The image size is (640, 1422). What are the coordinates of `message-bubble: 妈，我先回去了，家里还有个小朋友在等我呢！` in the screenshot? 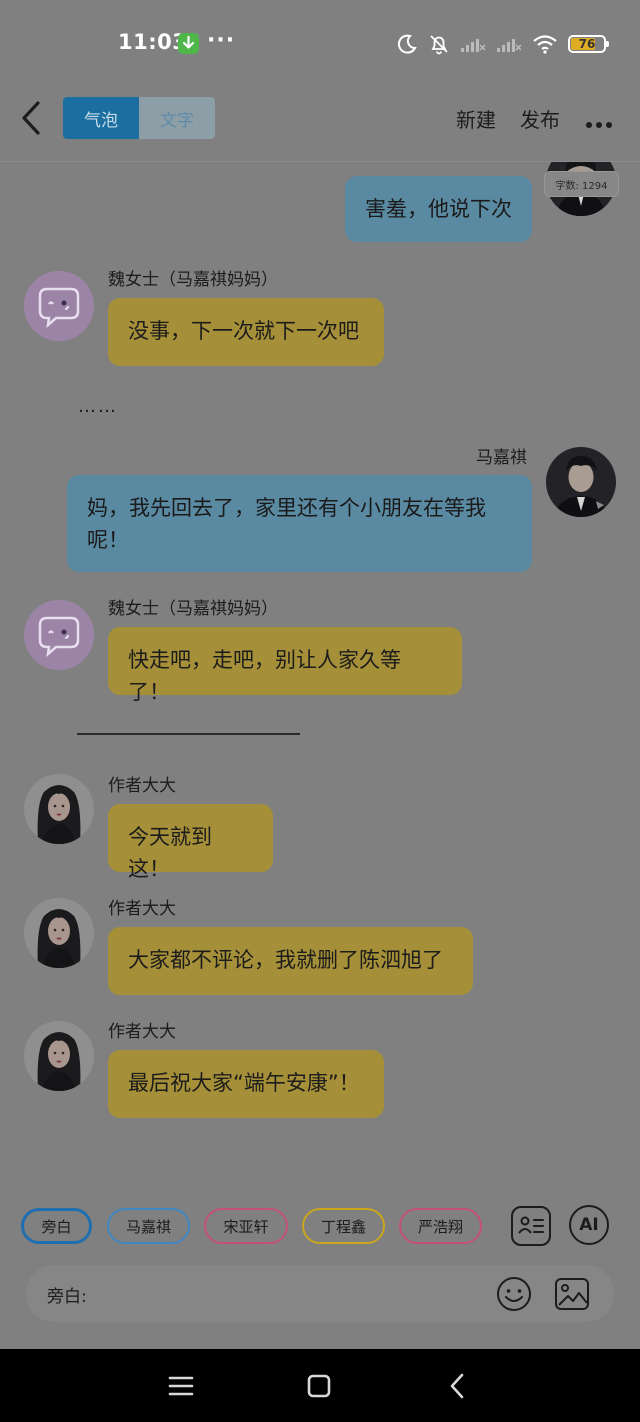 It's located at (299, 523).